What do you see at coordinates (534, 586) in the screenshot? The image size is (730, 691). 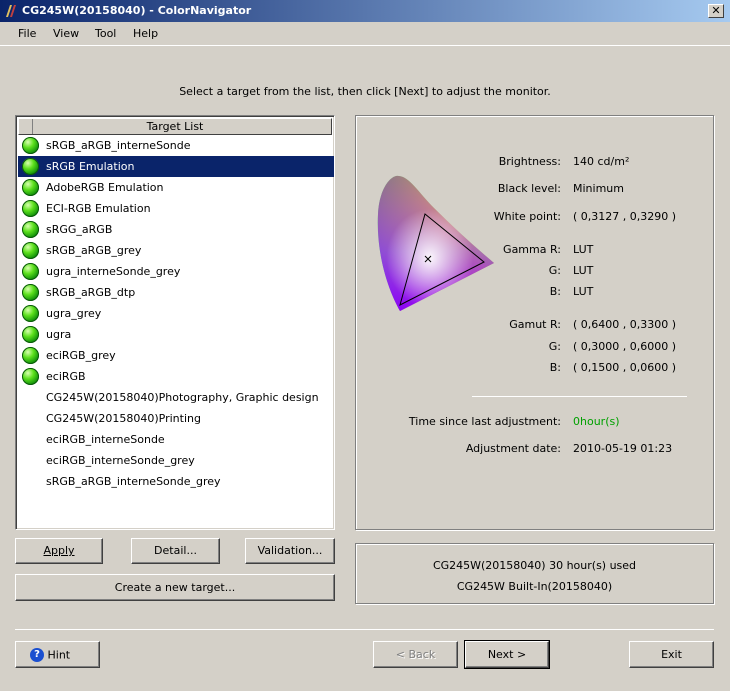 I see `usage-sensor-text: CG245W Built-In(20158040)` at bounding box center [534, 586].